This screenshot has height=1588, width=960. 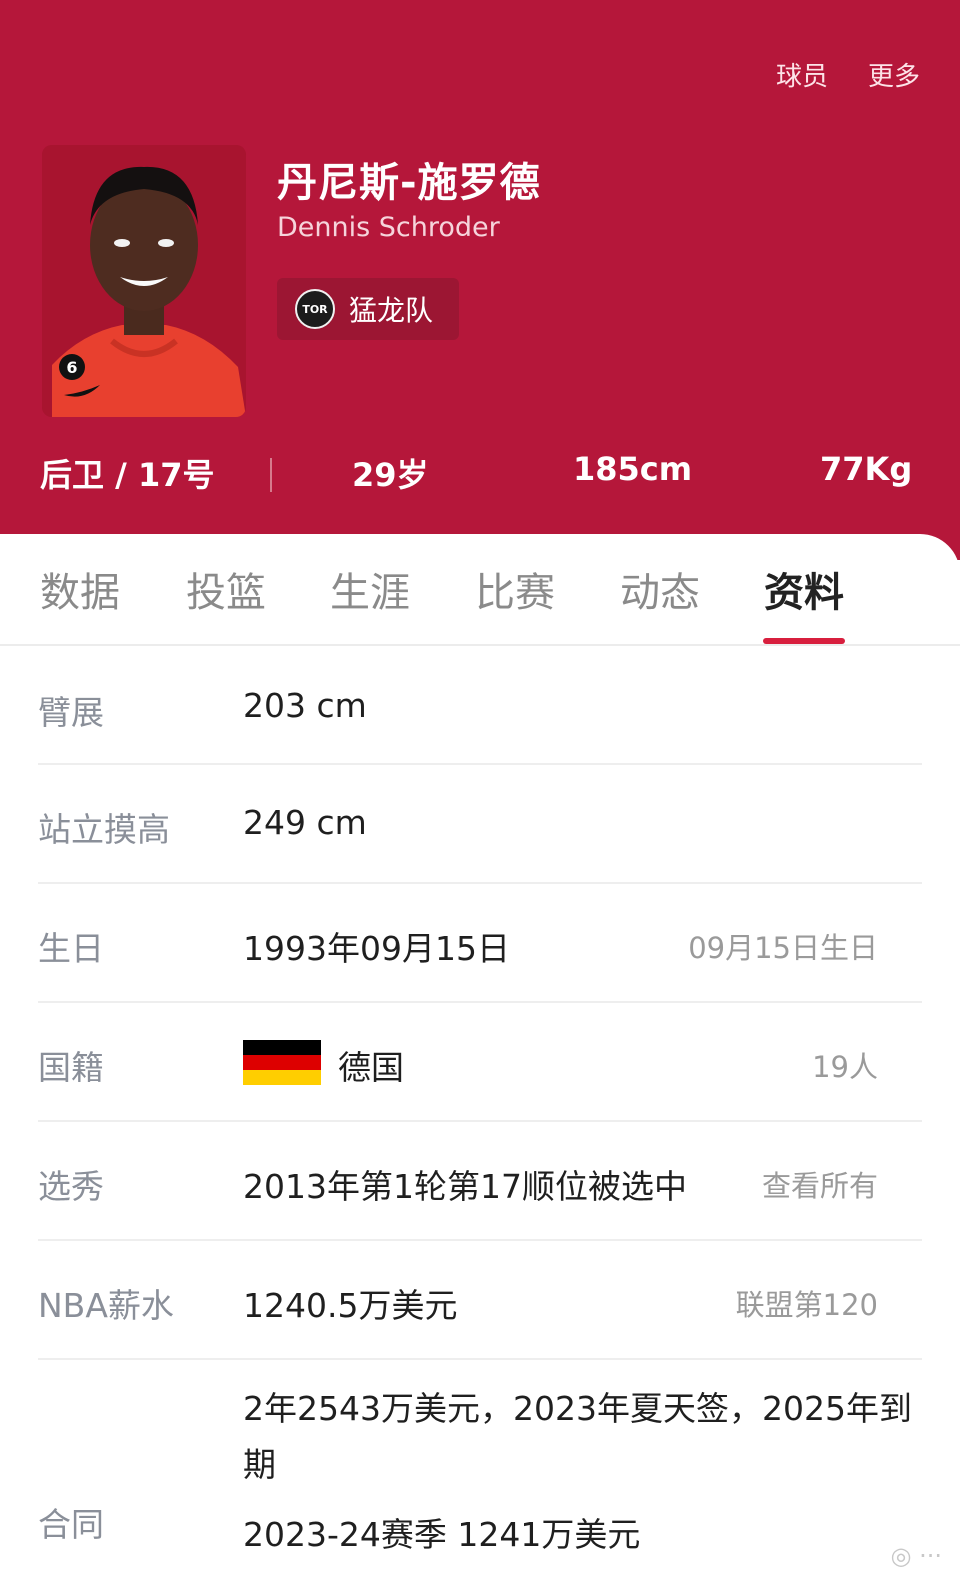 I want to click on salary-value: 1240.5万美元, so click(x=350, y=1305).